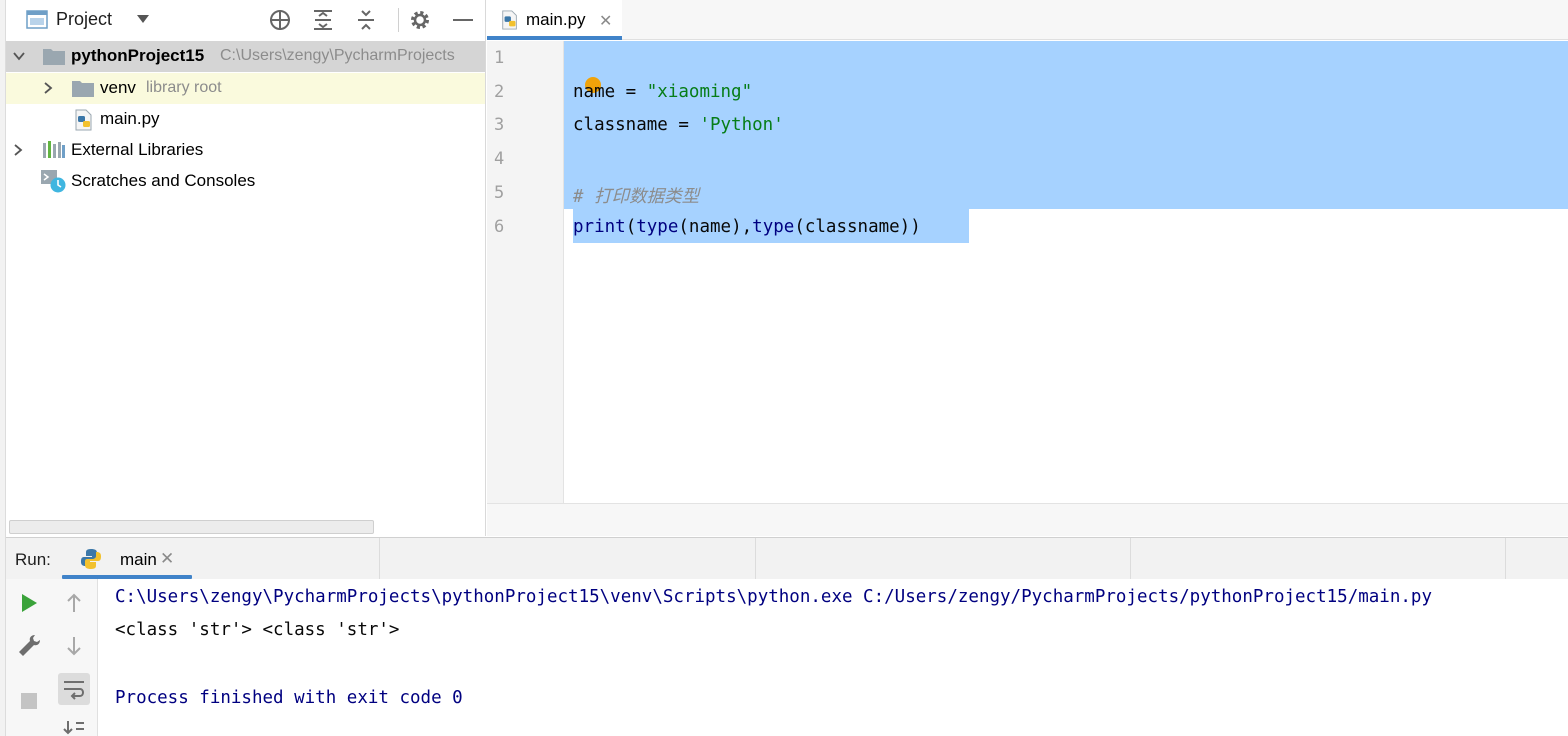 This screenshot has height=736, width=1568. I want to click on tab-main-py-label: main.py, so click(556, 19).